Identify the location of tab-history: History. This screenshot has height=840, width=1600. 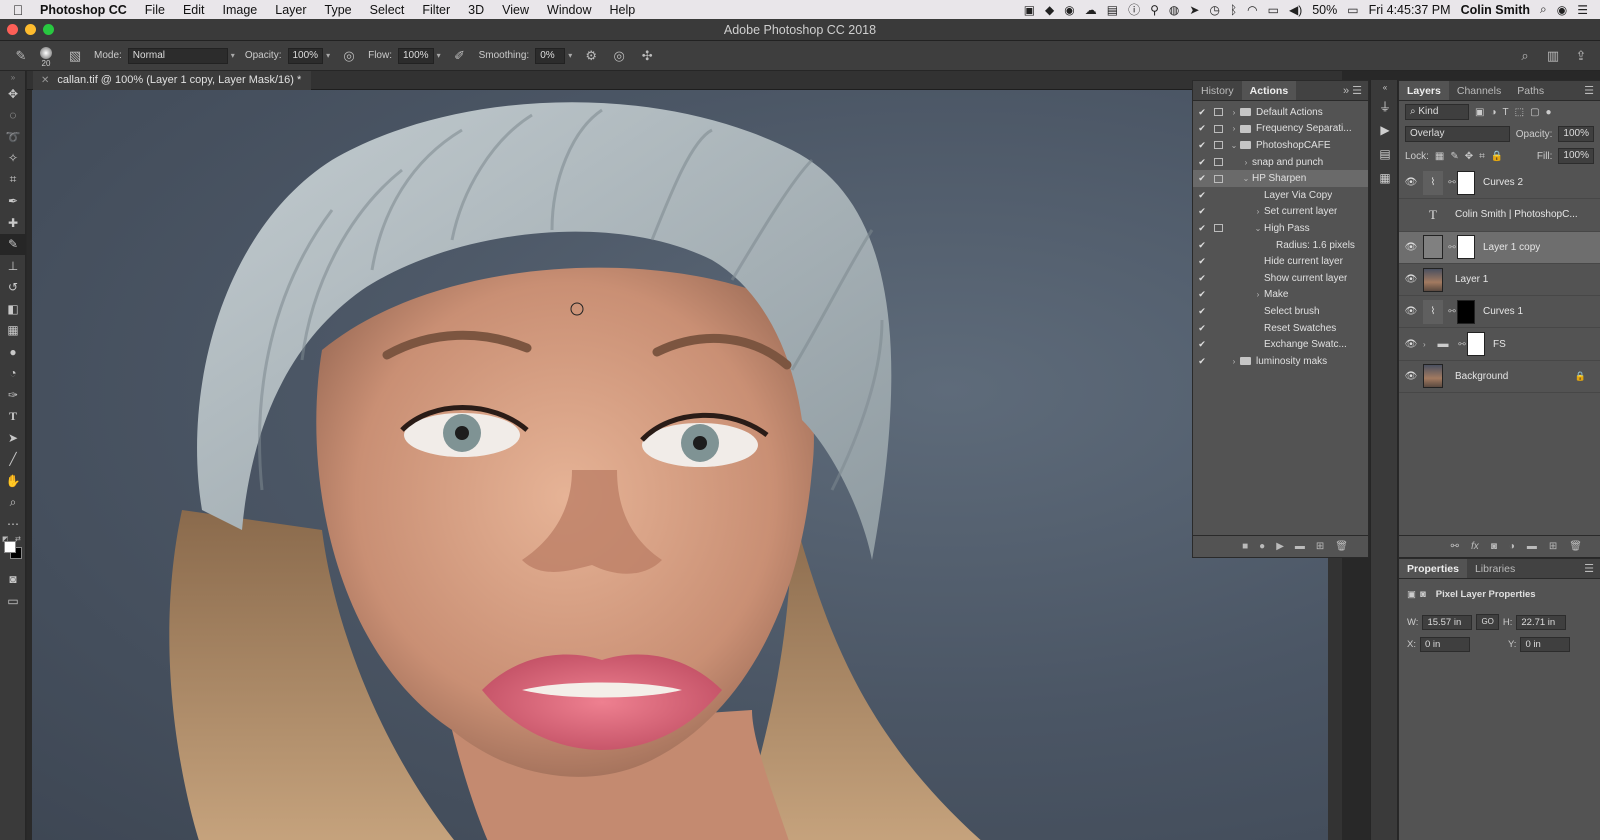
(1217, 90).